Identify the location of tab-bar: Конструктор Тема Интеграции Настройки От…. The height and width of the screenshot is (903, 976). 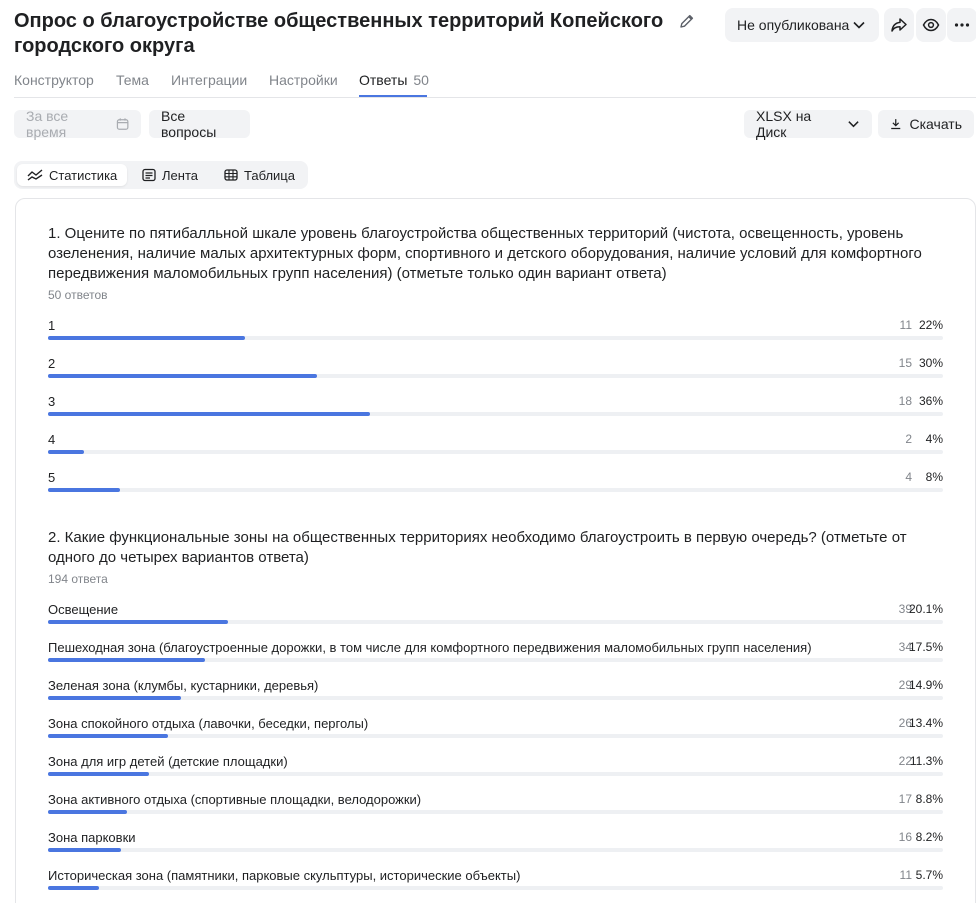
(495, 82).